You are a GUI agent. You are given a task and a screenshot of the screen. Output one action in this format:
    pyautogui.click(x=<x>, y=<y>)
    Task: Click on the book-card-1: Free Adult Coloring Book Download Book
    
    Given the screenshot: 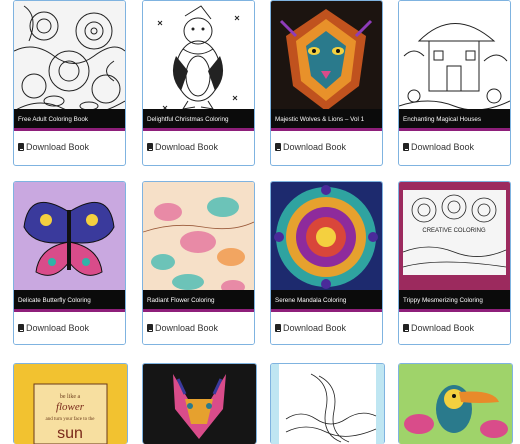 What is the action you would take?
    pyautogui.click(x=69, y=83)
    